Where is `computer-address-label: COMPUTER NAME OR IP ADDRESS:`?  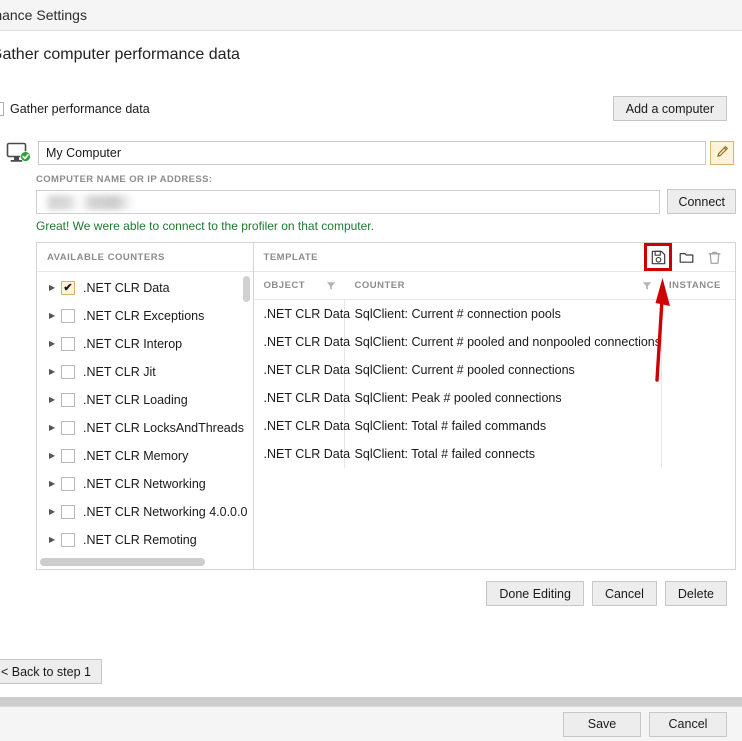
computer-address-label: COMPUTER NAME OR IP ADDRESS: is located at coordinates (124, 179).